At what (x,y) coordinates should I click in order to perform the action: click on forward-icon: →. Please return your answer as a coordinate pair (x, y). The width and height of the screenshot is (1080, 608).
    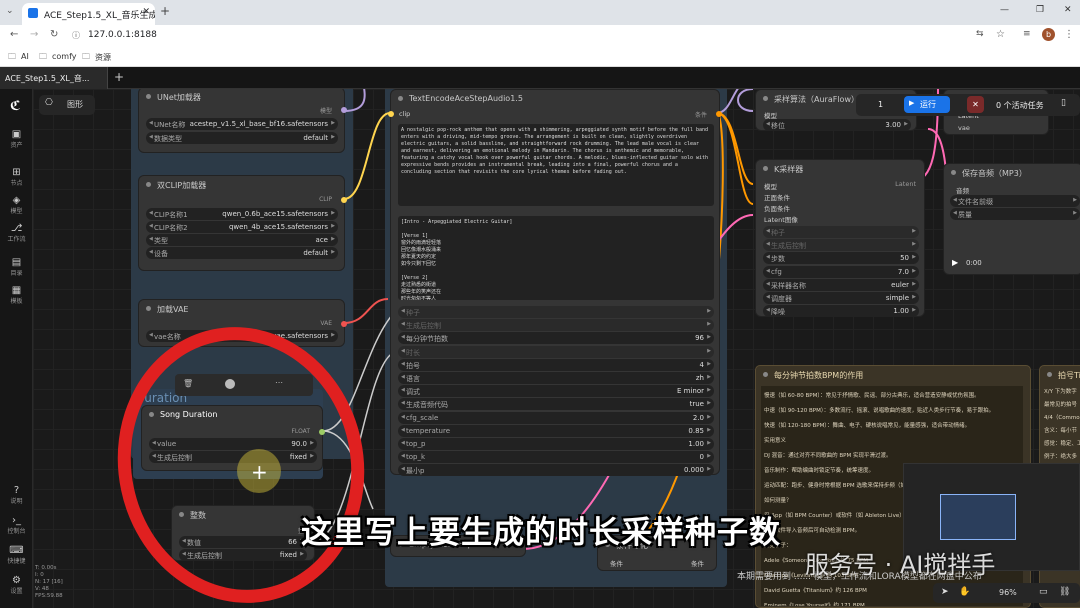
    Looking at the image, I should click on (34, 34).